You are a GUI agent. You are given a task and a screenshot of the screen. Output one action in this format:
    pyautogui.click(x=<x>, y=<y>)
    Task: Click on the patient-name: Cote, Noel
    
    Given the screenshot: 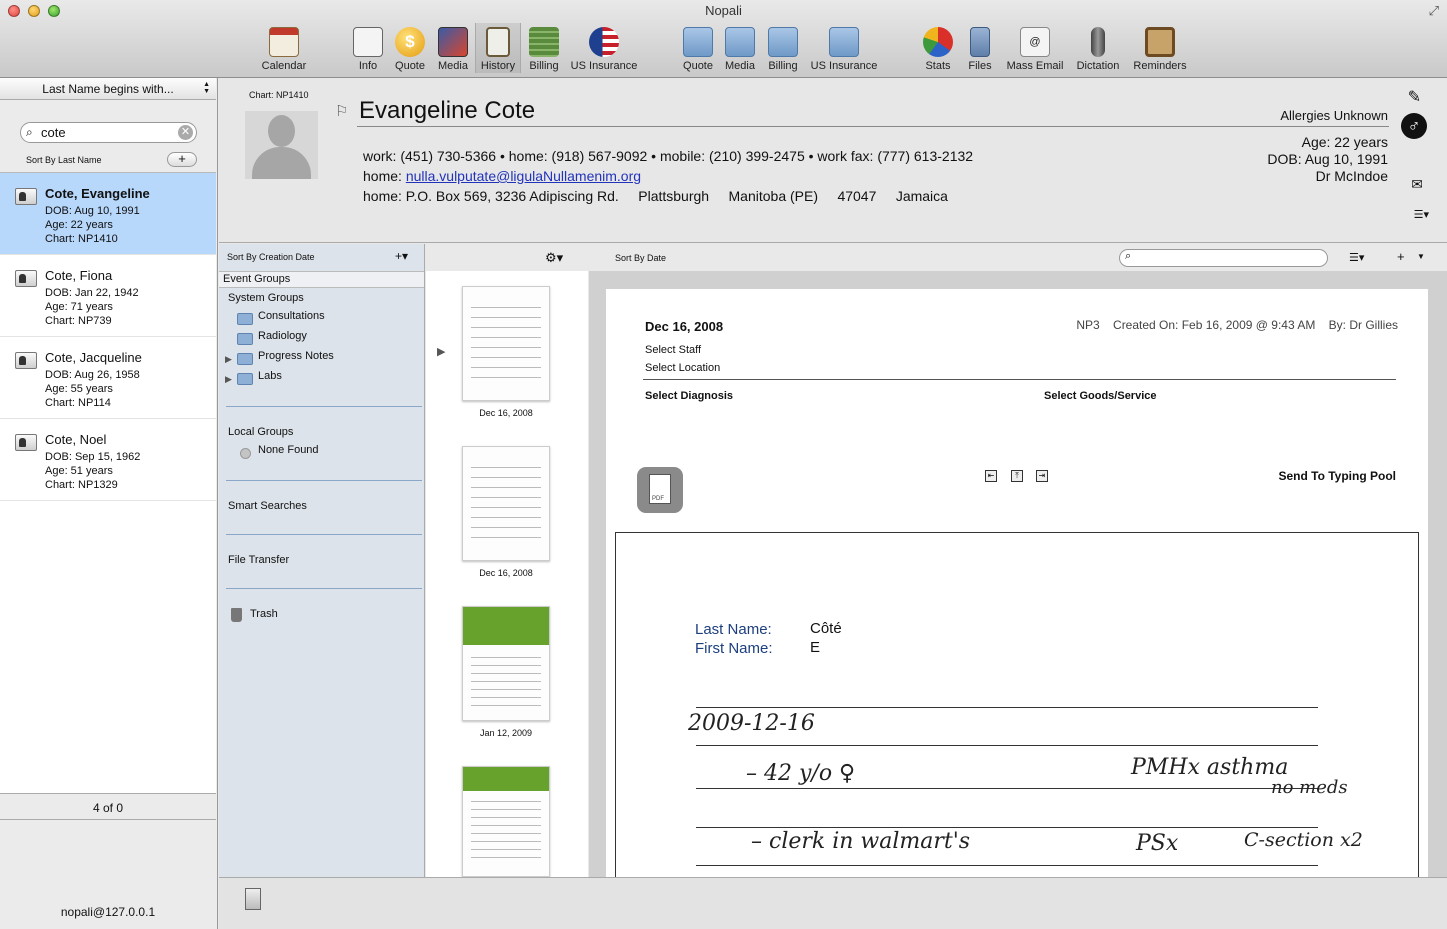 What is the action you would take?
    pyautogui.click(x=76, y=439)
    